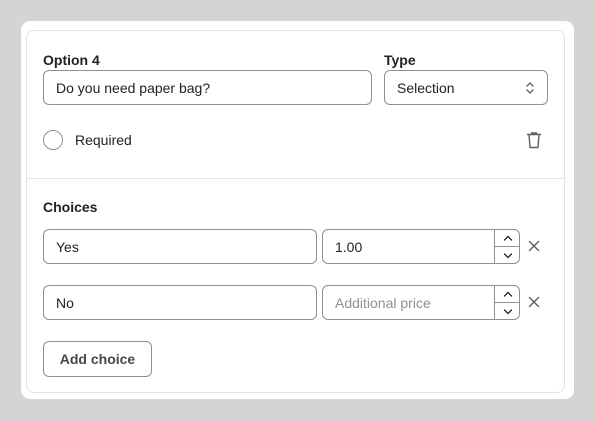 Image resolution: width=595 pixels, height=421 pixels. What do you see at coordinates (466, 87) in the screenshot?
I see `type-select: Selection` at bounding box center [466, 87].